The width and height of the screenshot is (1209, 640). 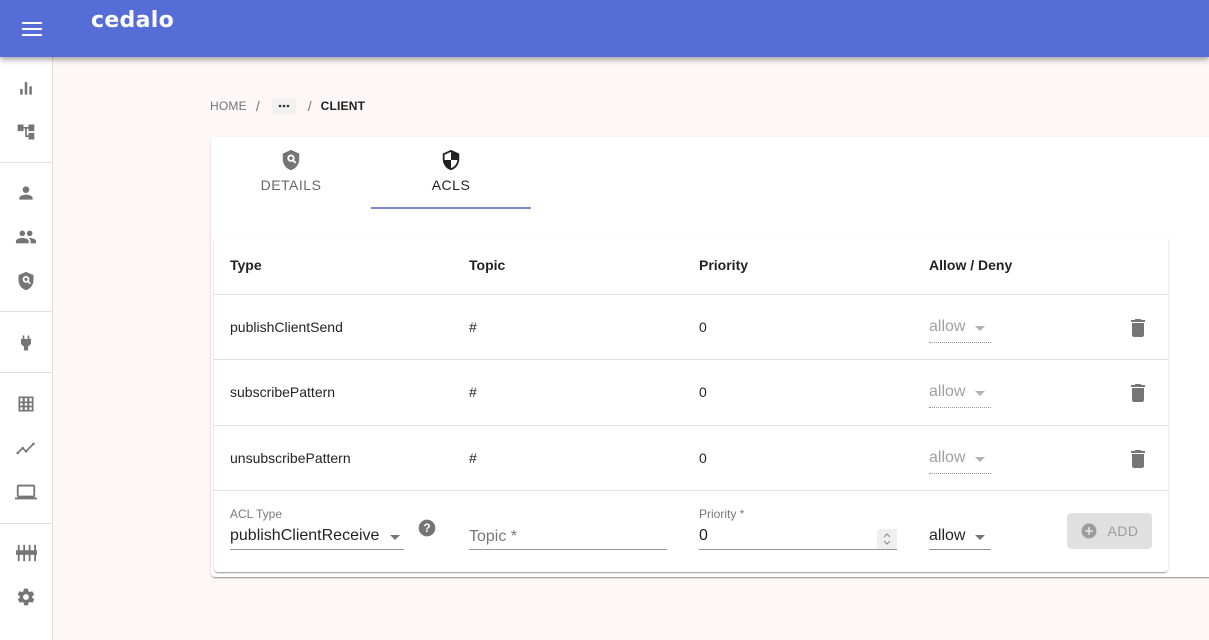 I want to click on table-row: unsubscribePattern # 0 allow, so click(x=691, y=458).